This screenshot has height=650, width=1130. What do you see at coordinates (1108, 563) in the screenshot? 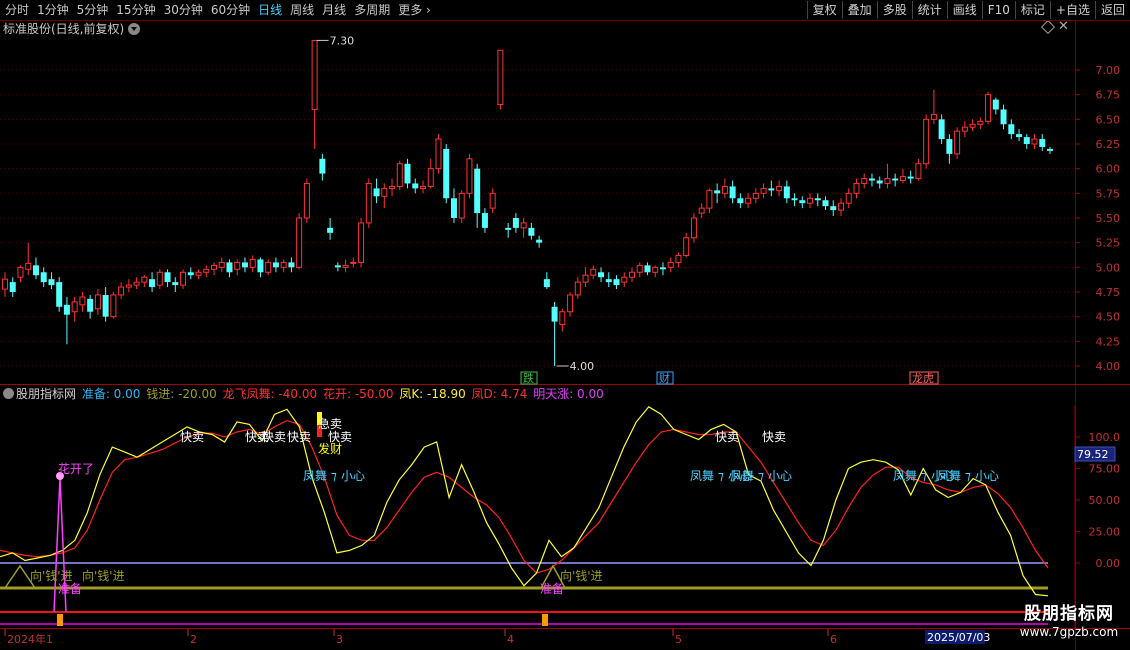
I see `indicator-tick-label: 0.00` at bounding box center [1108, 563].